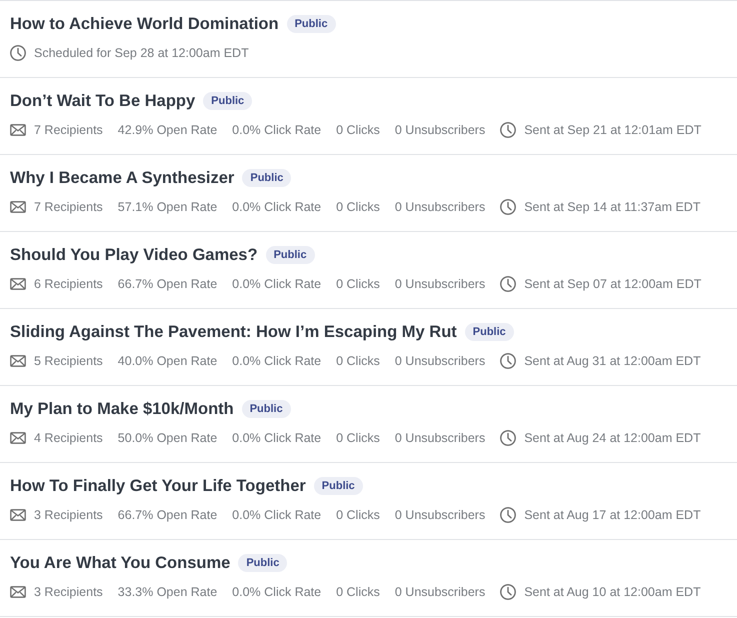  I want to click on send-time: Sent at Aug 31 at 12:00am EDT, so click(612, 361).